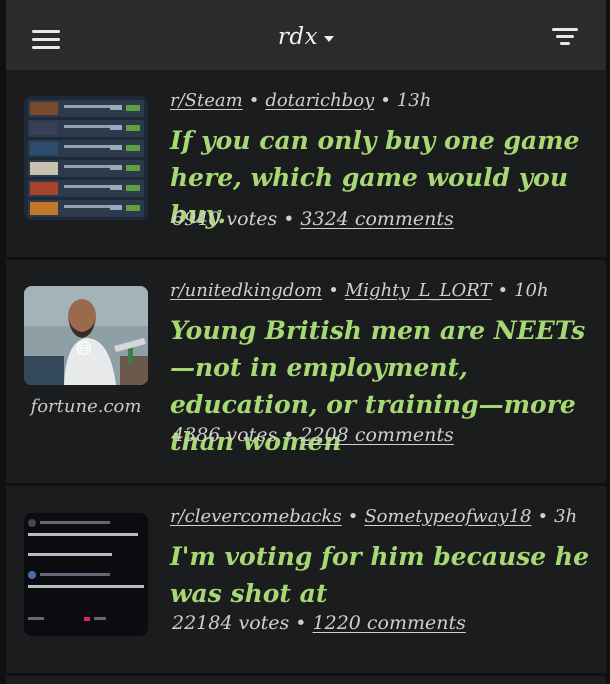 The image size is (610, 684). I want to click on menu-icon, so click(46, 39).